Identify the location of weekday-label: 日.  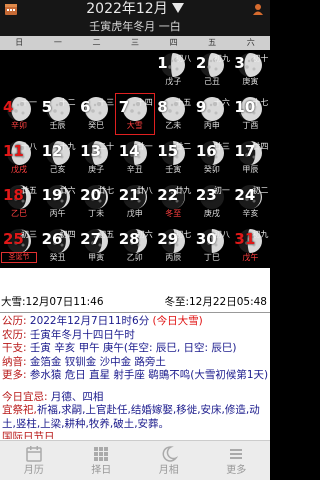
(19, 42).